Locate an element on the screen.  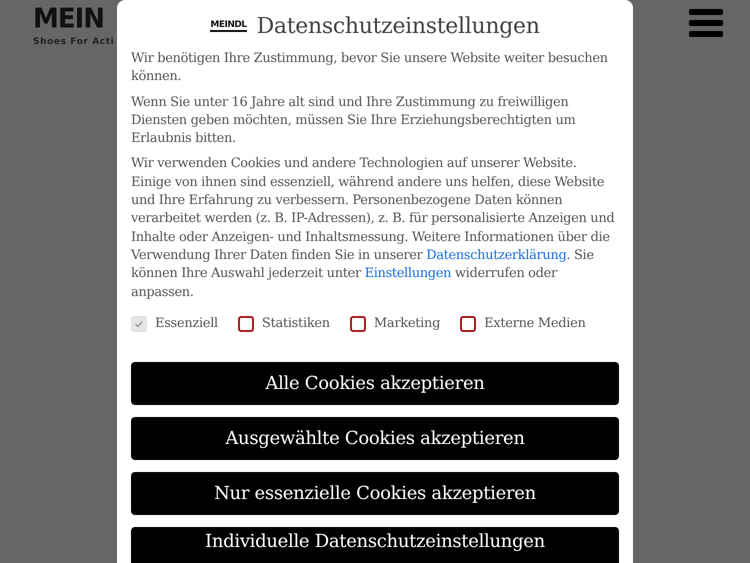
checkbox-label: Statistiken is located at coordinates (296, 324).